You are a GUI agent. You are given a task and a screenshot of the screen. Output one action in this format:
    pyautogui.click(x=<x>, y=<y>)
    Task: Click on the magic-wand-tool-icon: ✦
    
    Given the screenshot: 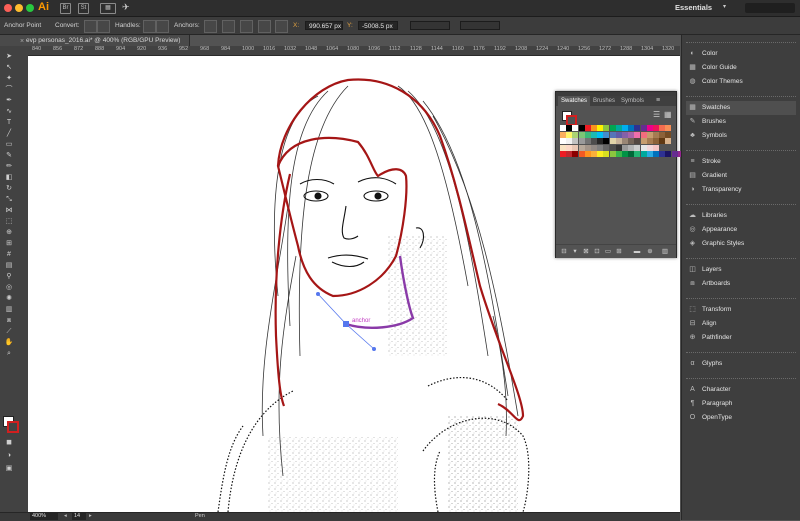 What is the action you would take?
    pyautogui.click(x=9, y=78)
    